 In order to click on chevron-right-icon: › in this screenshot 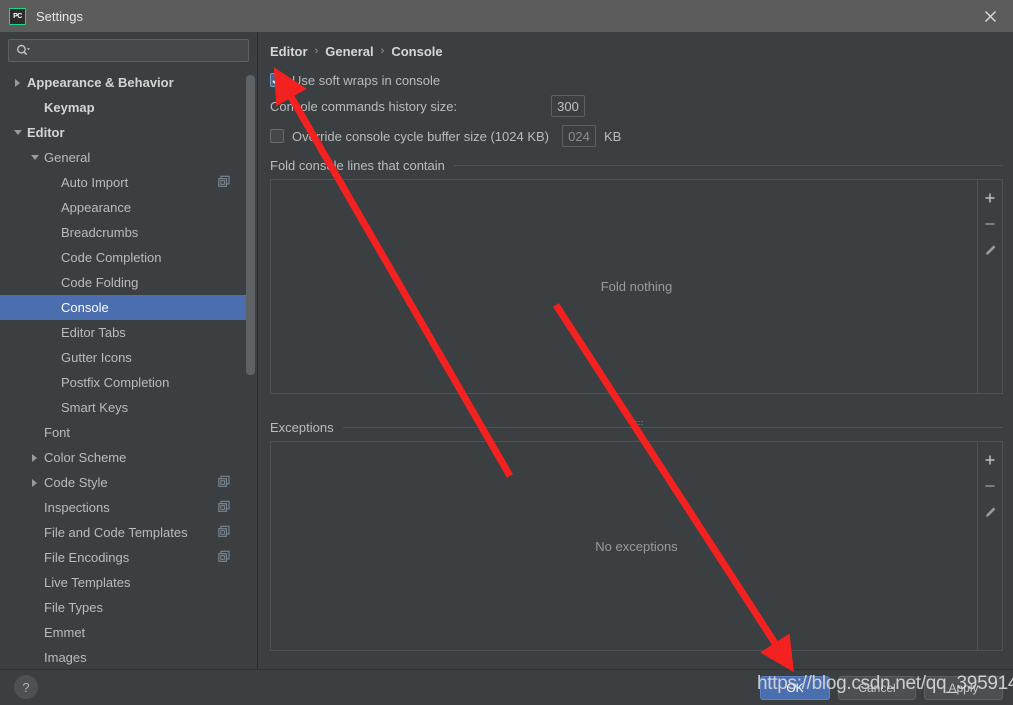, I will do `click(382, 51)`.